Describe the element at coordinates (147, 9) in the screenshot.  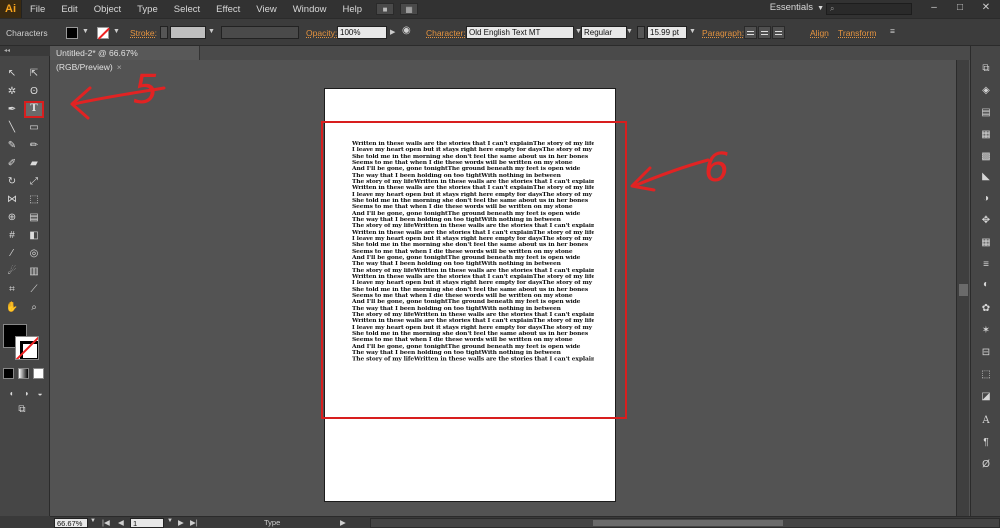
I see `menu-type: Type` at that location.